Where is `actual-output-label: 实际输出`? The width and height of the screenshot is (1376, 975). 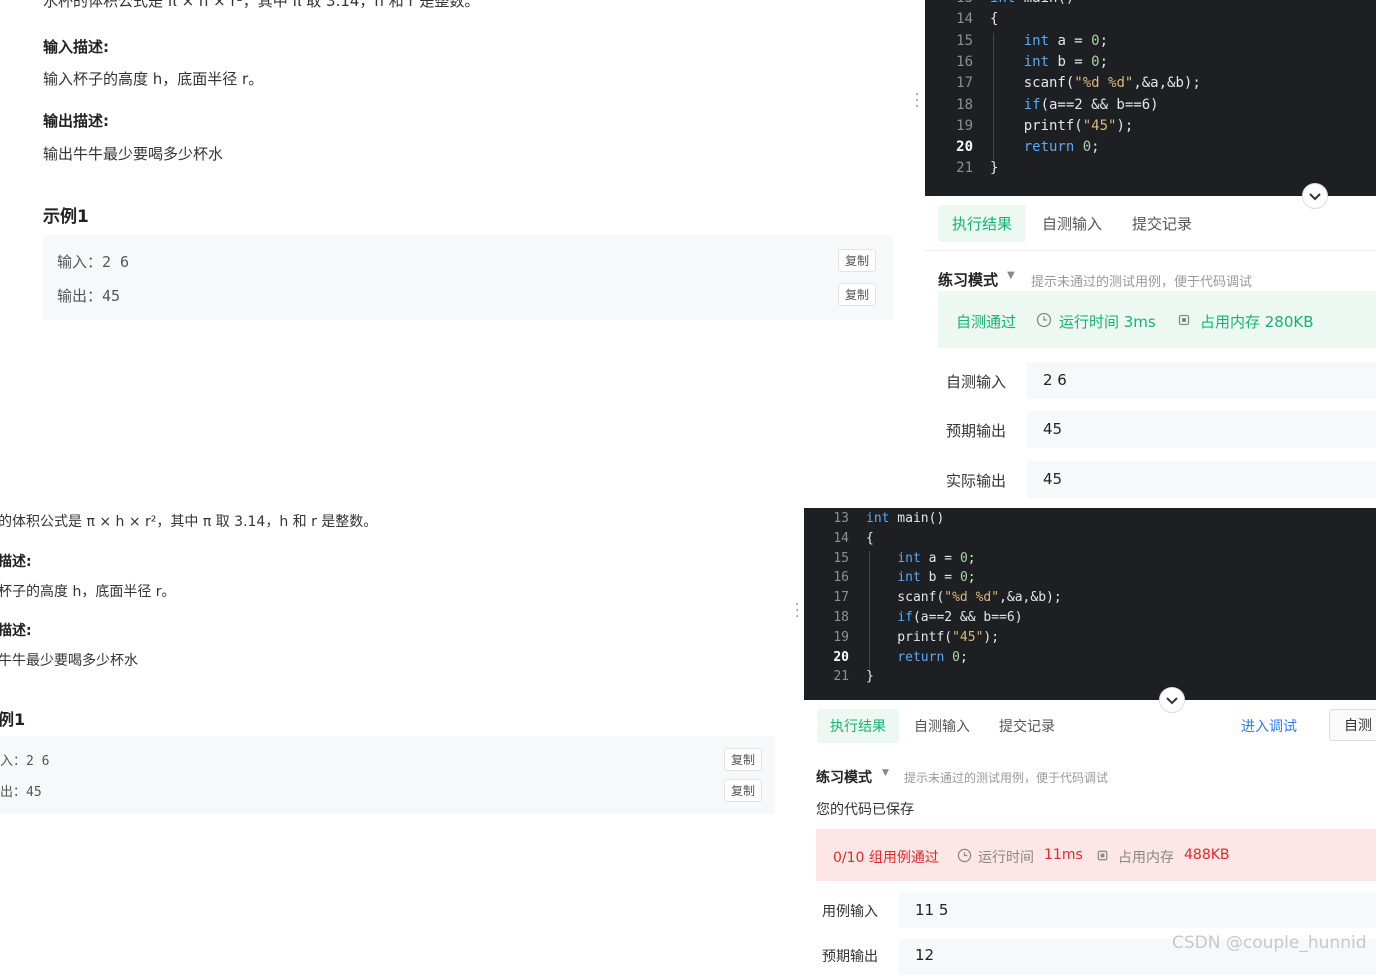 actual-output-label: 实际输出 is located at coordinates (976, 481).